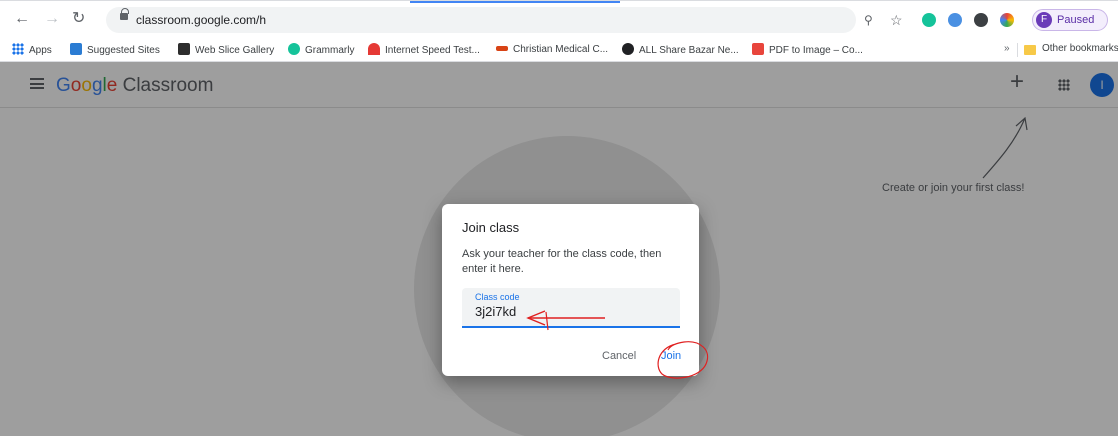  I want to click on bookmark-label: Web Slice Gallery, so click(235, 50).